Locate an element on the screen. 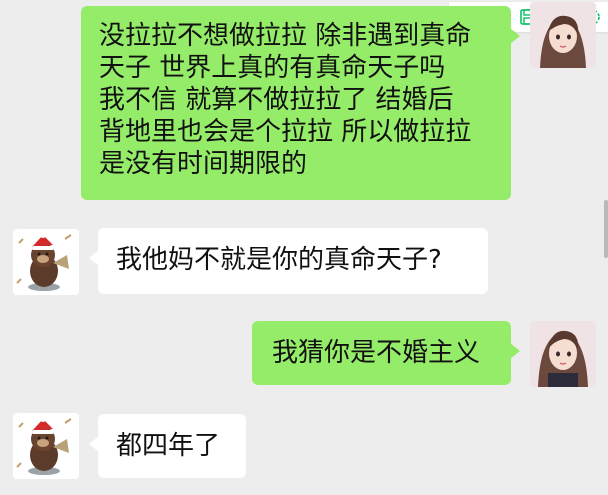  message-bubble-self: 我猜你是不婚主义 is located at coordinates (386, 353).